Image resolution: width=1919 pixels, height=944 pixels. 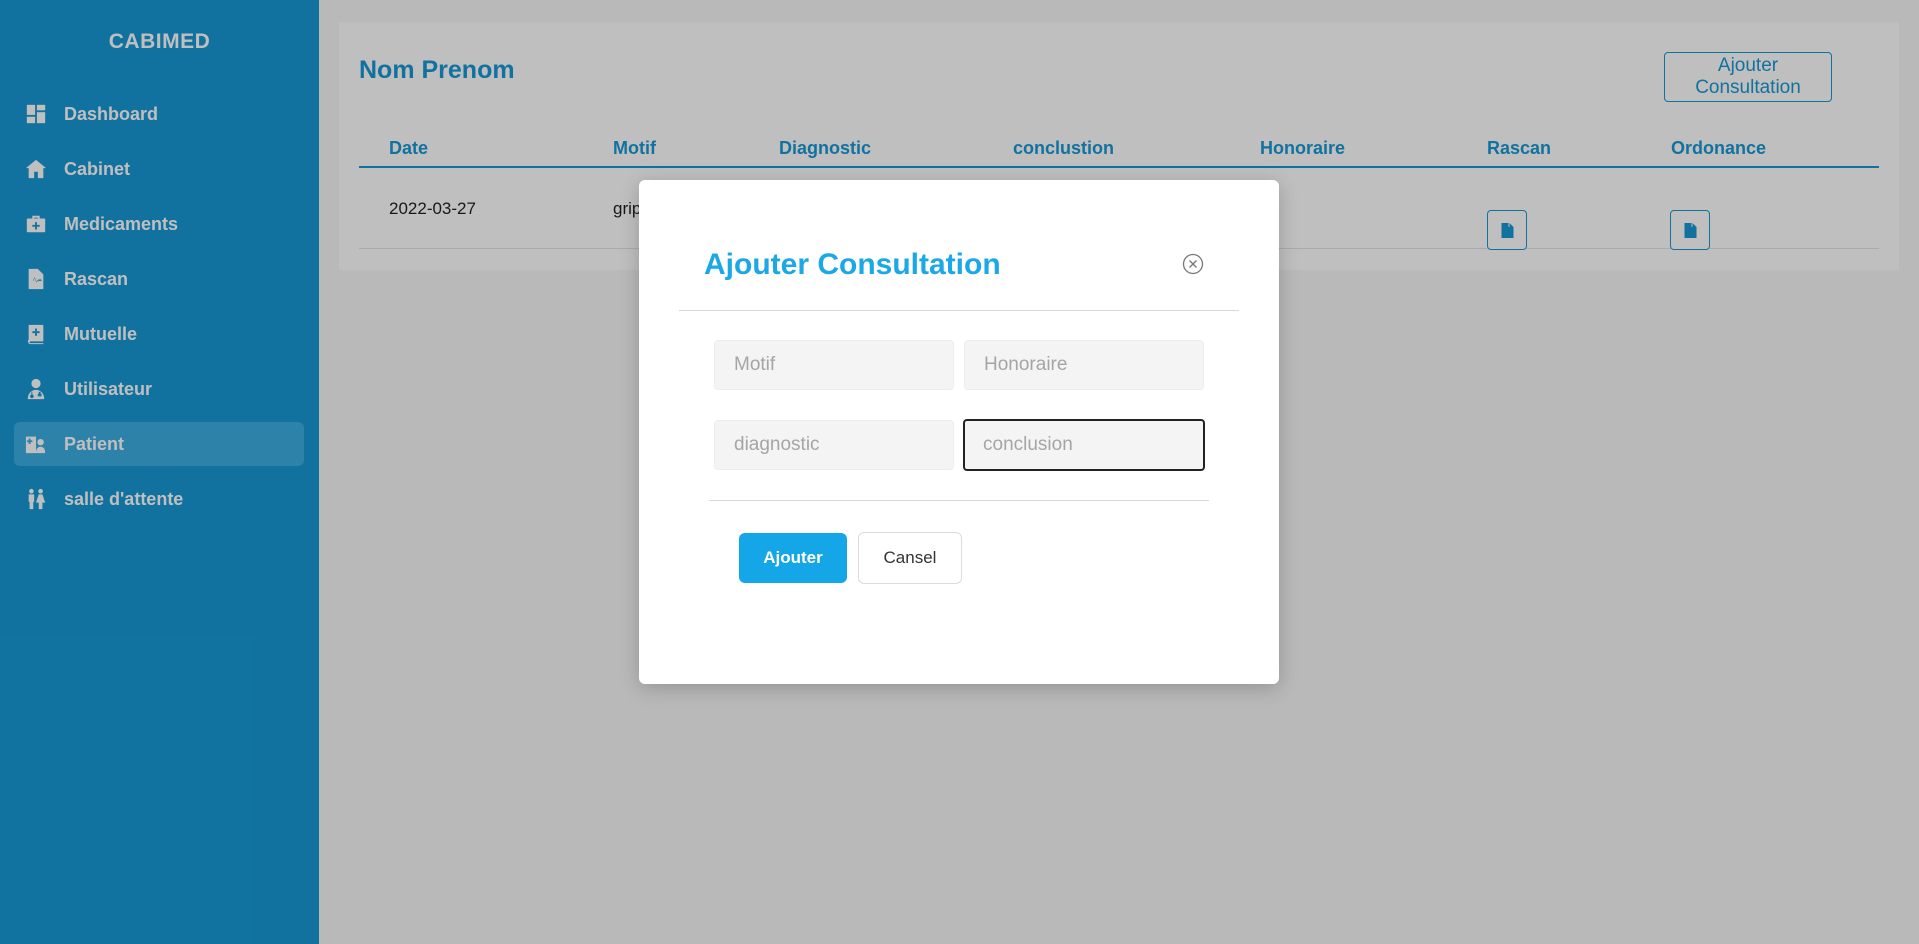 What do you see at coordinates (834, 445) in the screenshot?
I see `diagnostic-field` at bounding box center [834, 445].